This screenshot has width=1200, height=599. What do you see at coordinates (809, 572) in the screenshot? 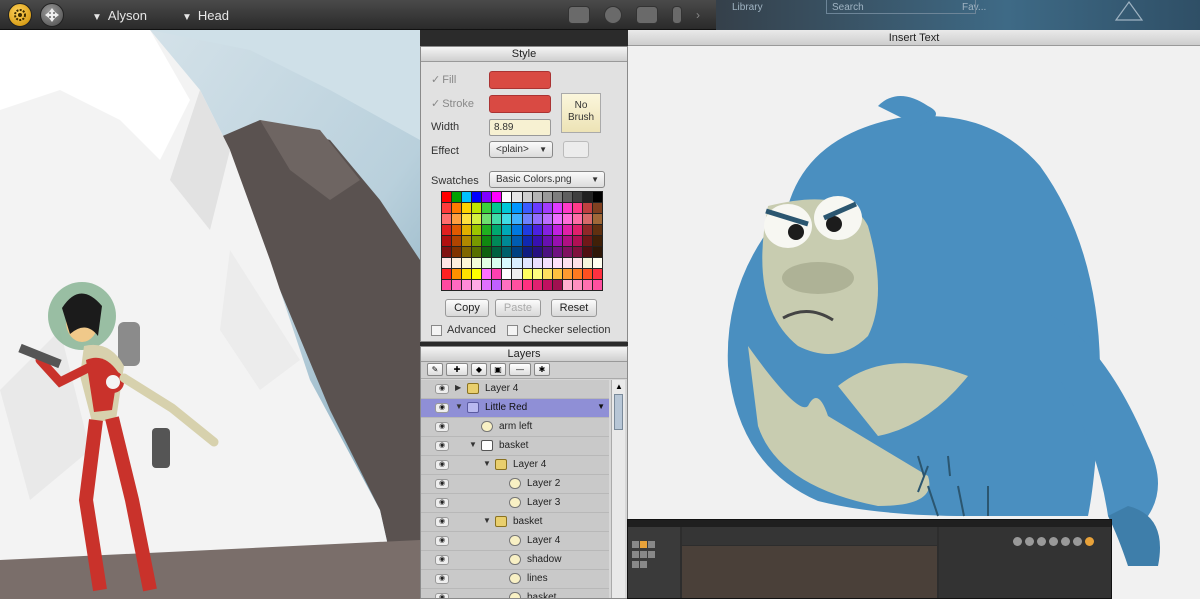
I see `editor-canvas` at bounding box center [809, 572].